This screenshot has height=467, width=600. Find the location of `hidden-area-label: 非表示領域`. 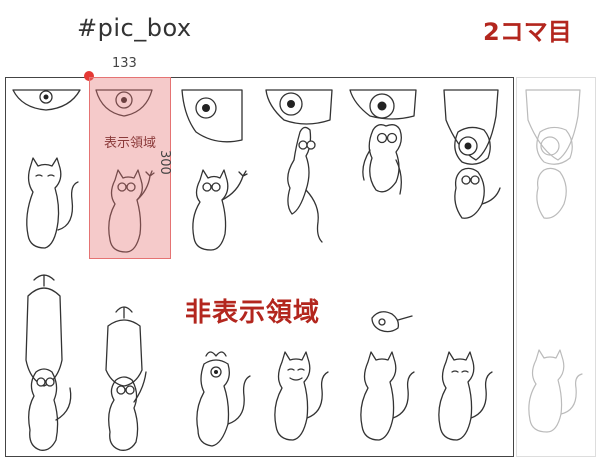

hidden-area-label: 非表示領域 is located at coordinates (253, 313).